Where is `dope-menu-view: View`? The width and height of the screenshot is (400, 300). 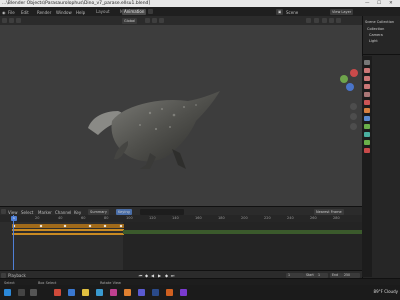 dope-menu-view: View is located at coordinates (13, 212).